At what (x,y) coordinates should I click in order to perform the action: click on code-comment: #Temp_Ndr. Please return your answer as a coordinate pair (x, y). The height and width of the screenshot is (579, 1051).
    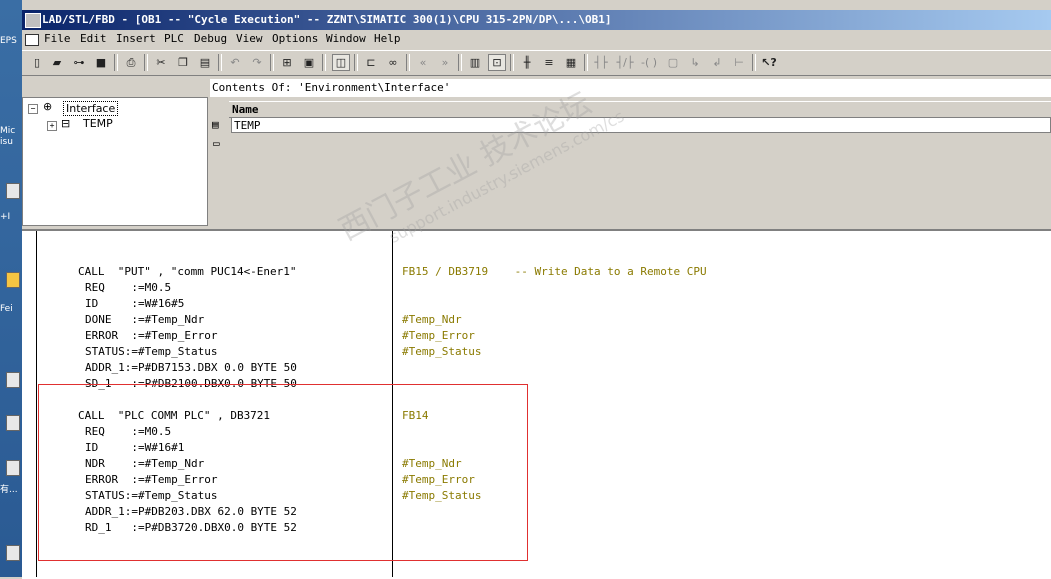
    Looking at the image, I should click on (432, 319).